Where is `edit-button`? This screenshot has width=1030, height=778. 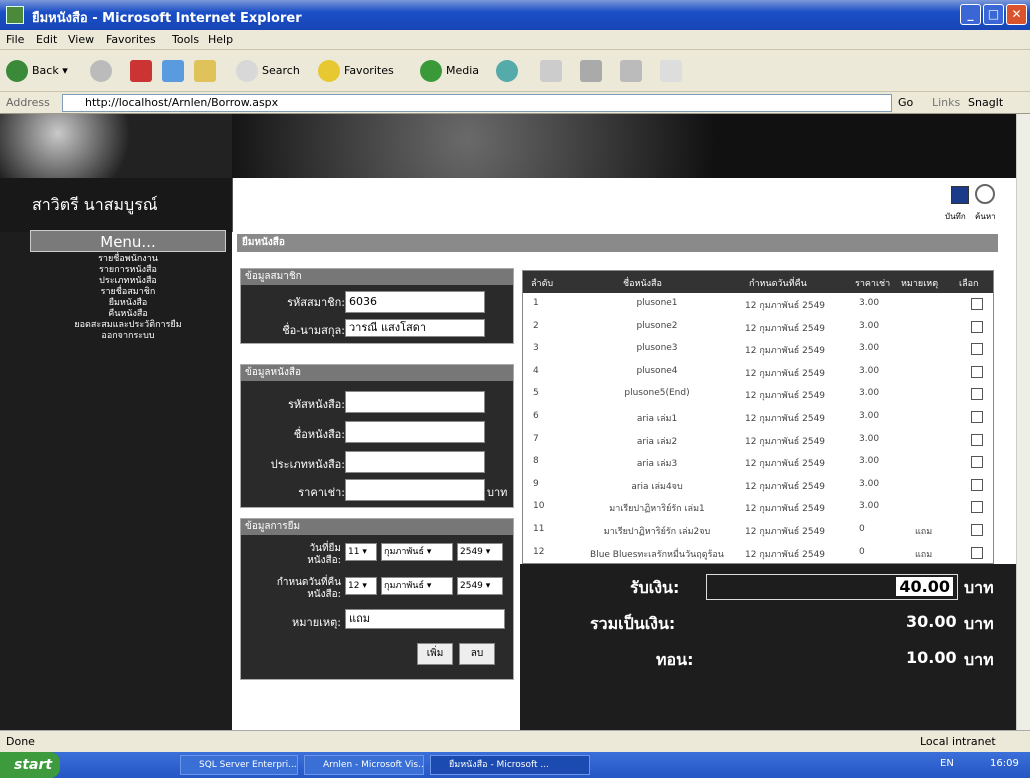 edit-button is located at coordinates (633, 71).